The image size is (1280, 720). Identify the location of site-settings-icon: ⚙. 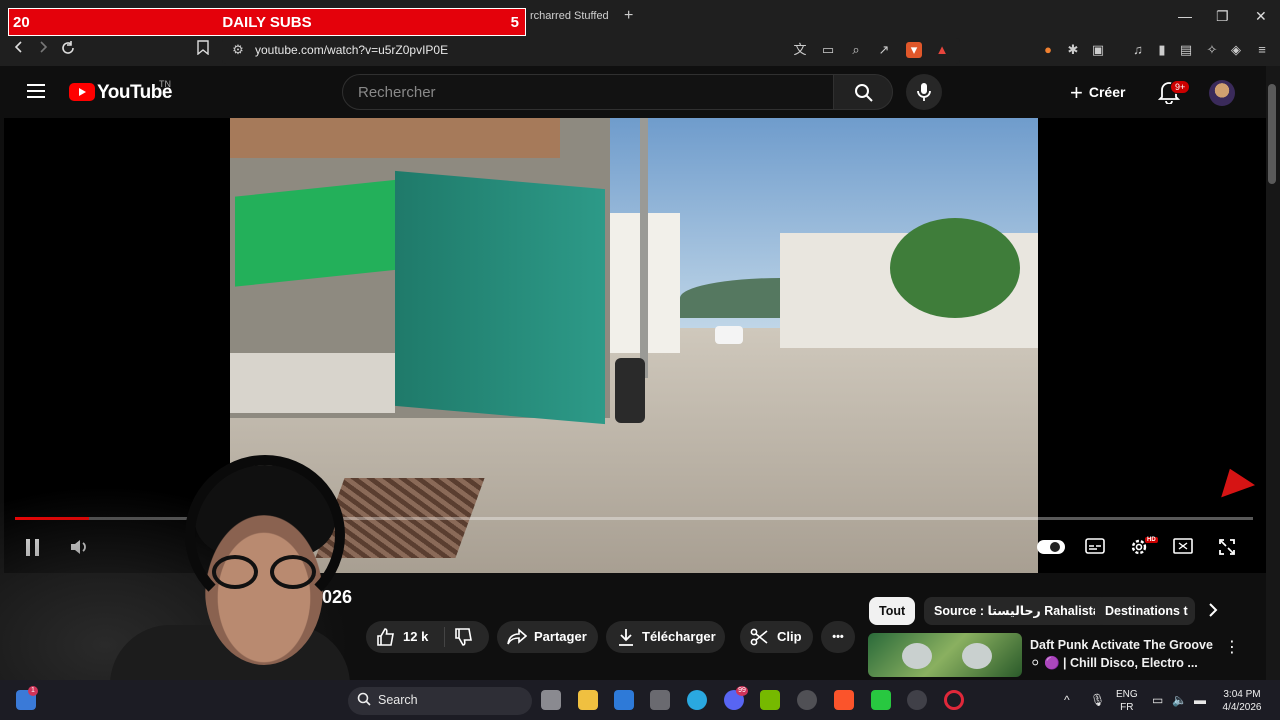
(238, 50).